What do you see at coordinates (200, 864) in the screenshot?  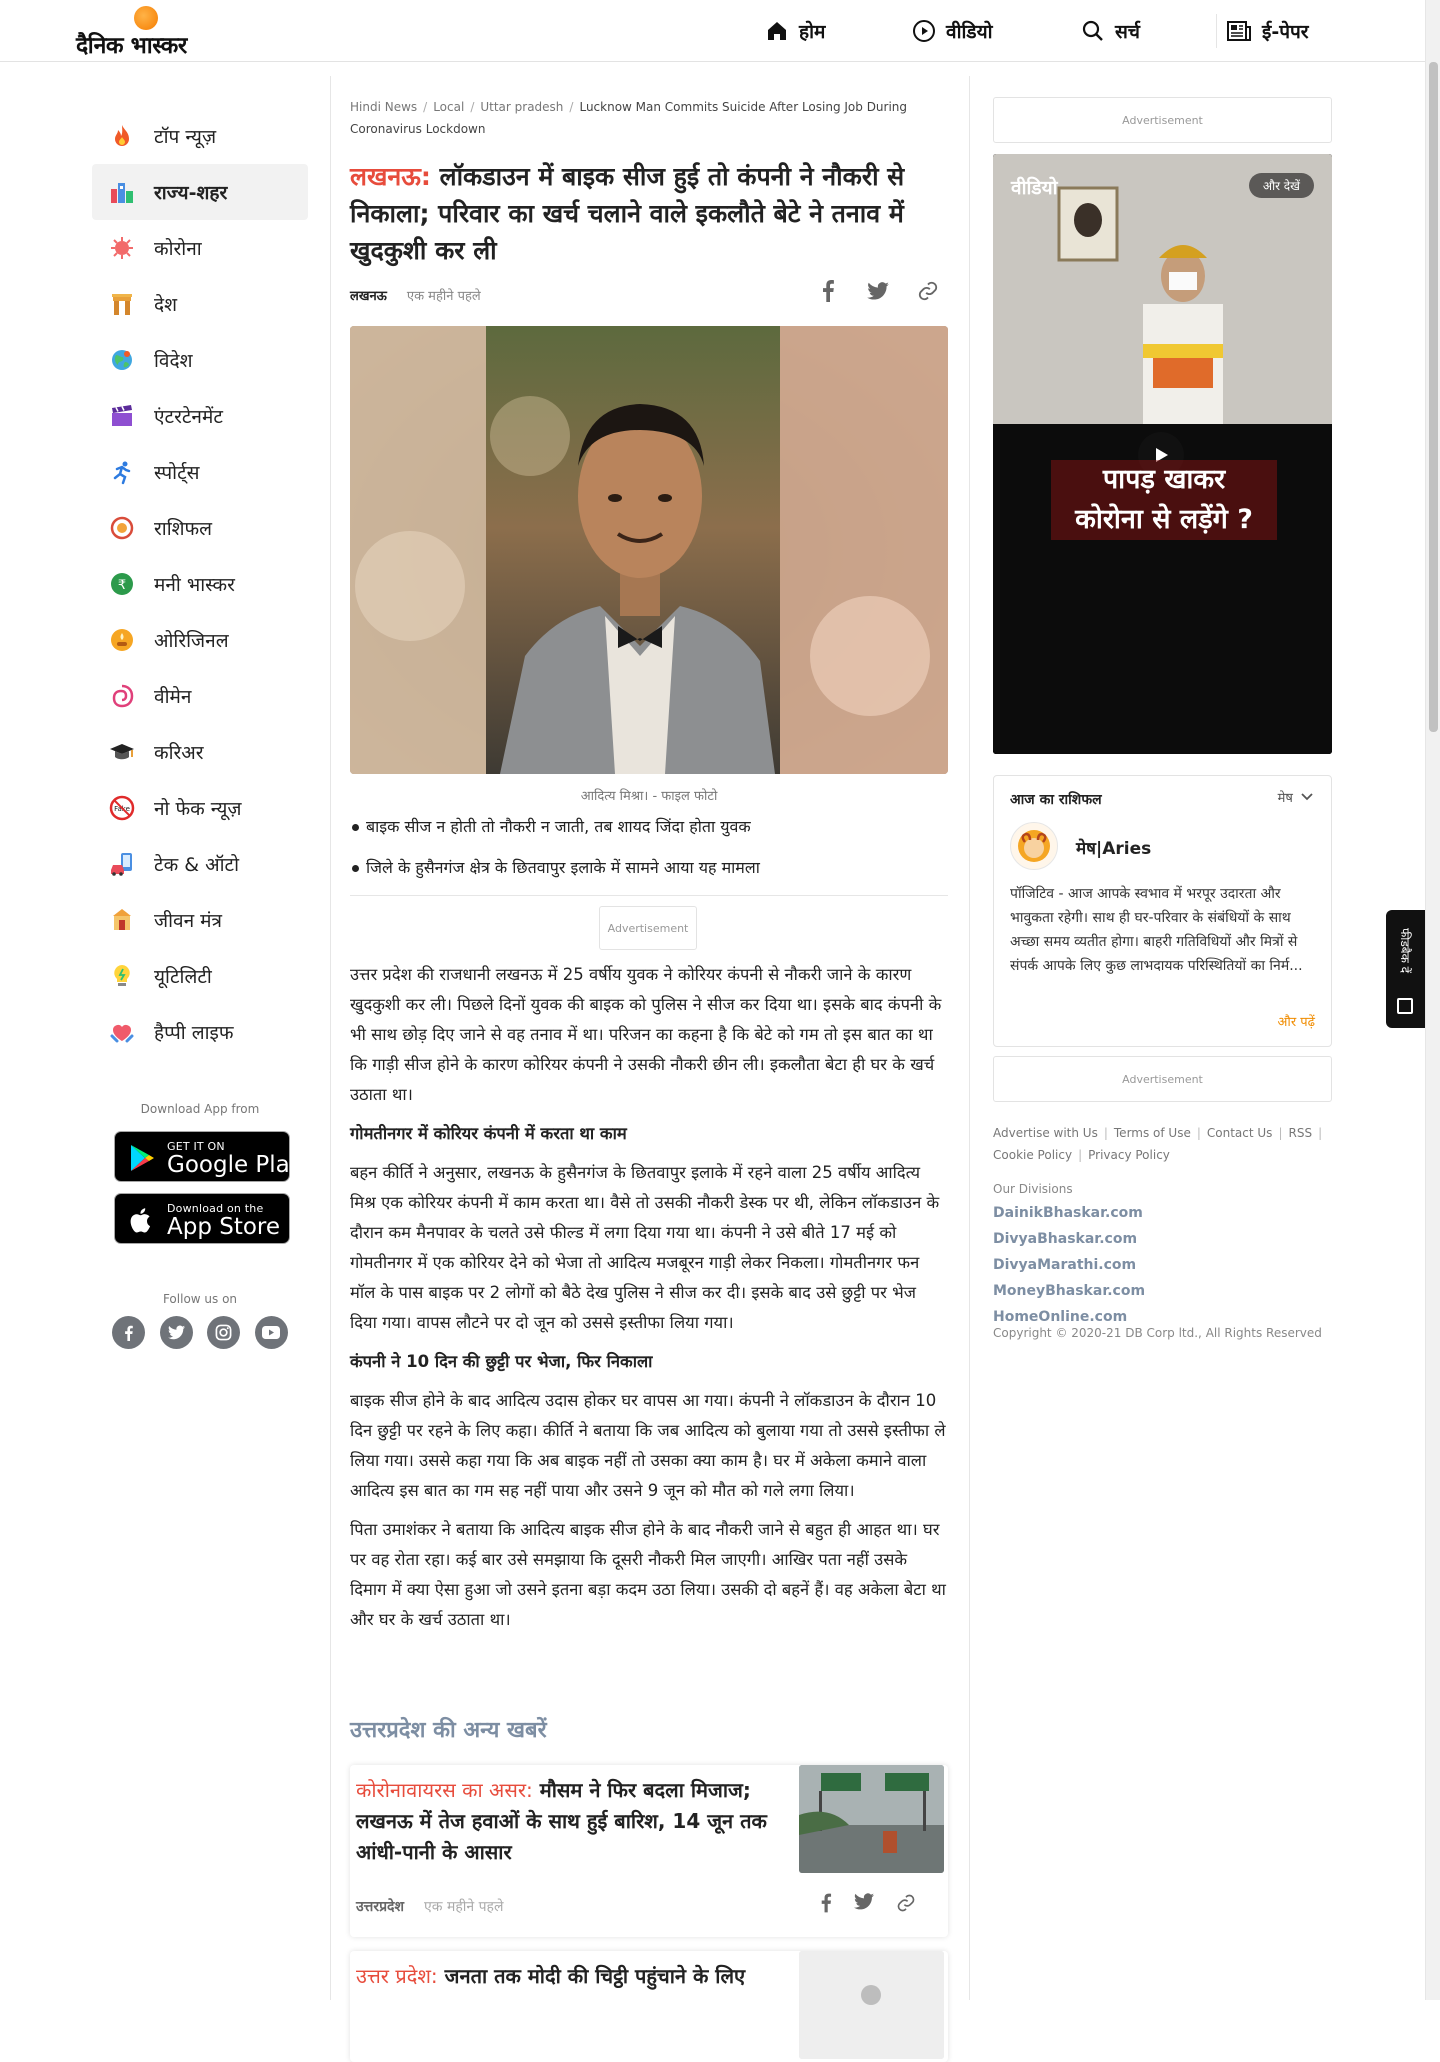 I see `sidebar-item: टेक & ऑटो` at bounding box center [200, 864].